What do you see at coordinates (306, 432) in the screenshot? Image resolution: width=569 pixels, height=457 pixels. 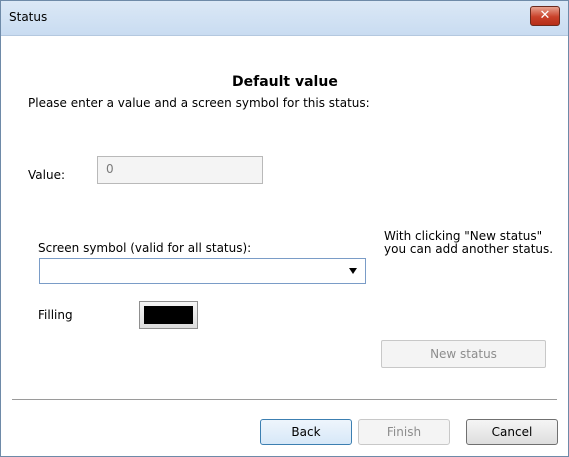 I see `back-button: Back` at bounding box center [306, 432].